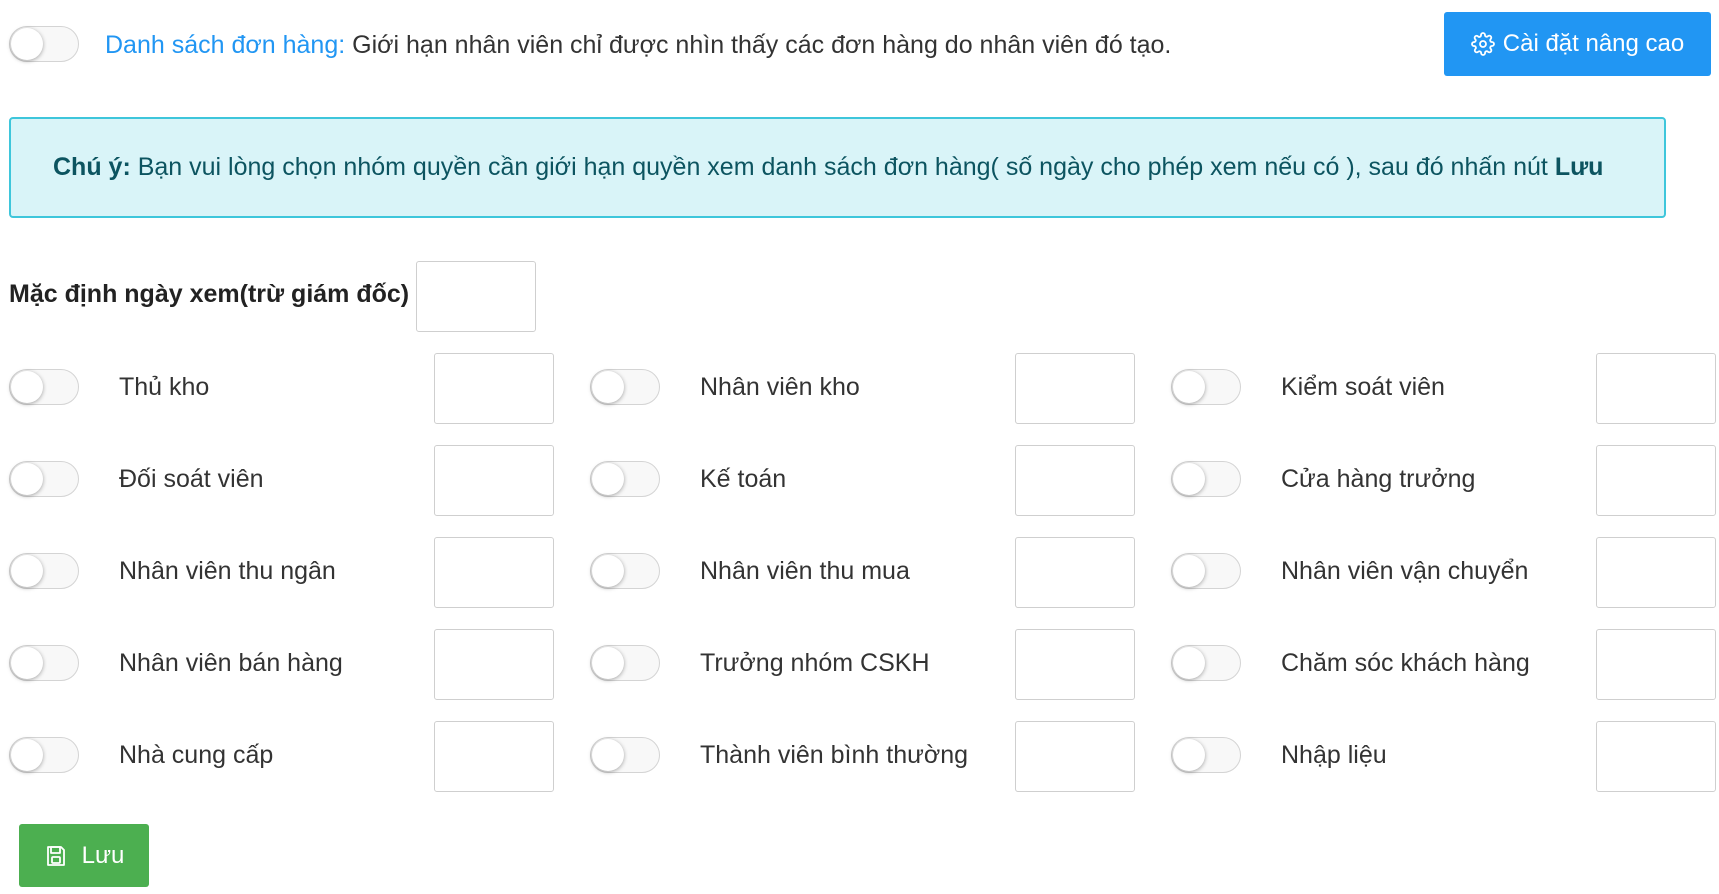  I want to click on role-label: Nhân viên bán hàng, so click(231, 663).